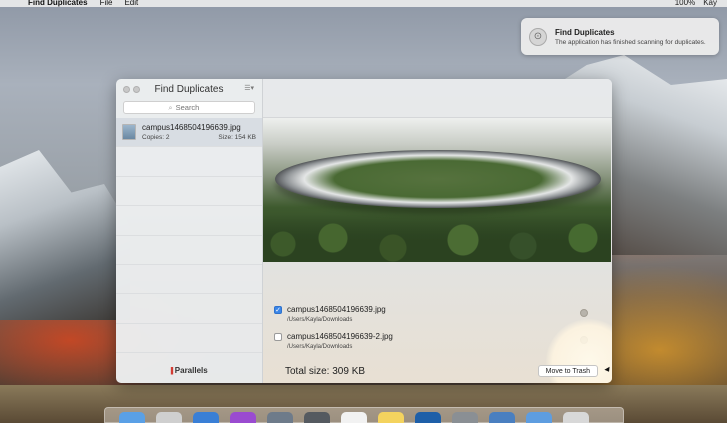 This screenshot has height=423, width=727. What do you see at coordinates (172, 370) in the screenshot?
I see `parallels-bars-icon: ||` at bounding box center [172, 370].